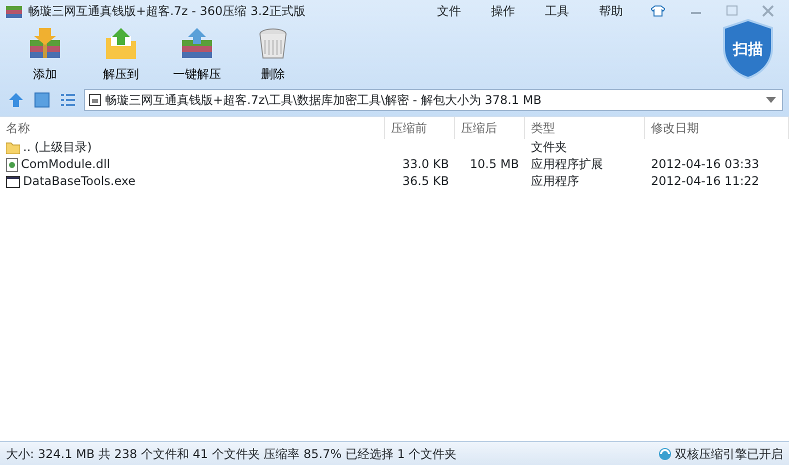 Image resolution: width=789 pixels, height=465 pixels. What do you see at coordinates (121, 44) in the screenshot?
I see `folder-arrow-icon` at bounding box center [121, 44].